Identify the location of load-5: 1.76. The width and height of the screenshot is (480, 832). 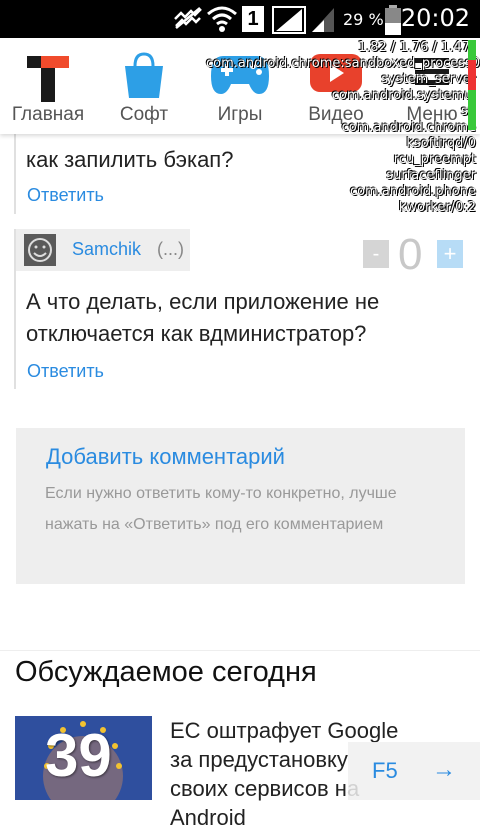
(414, 47).